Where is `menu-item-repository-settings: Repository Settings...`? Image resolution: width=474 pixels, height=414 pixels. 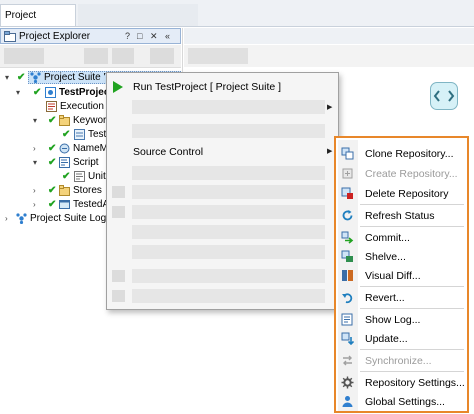 menu-item-repository-settings: Repository Settings... is located at coordinates (402, 383).